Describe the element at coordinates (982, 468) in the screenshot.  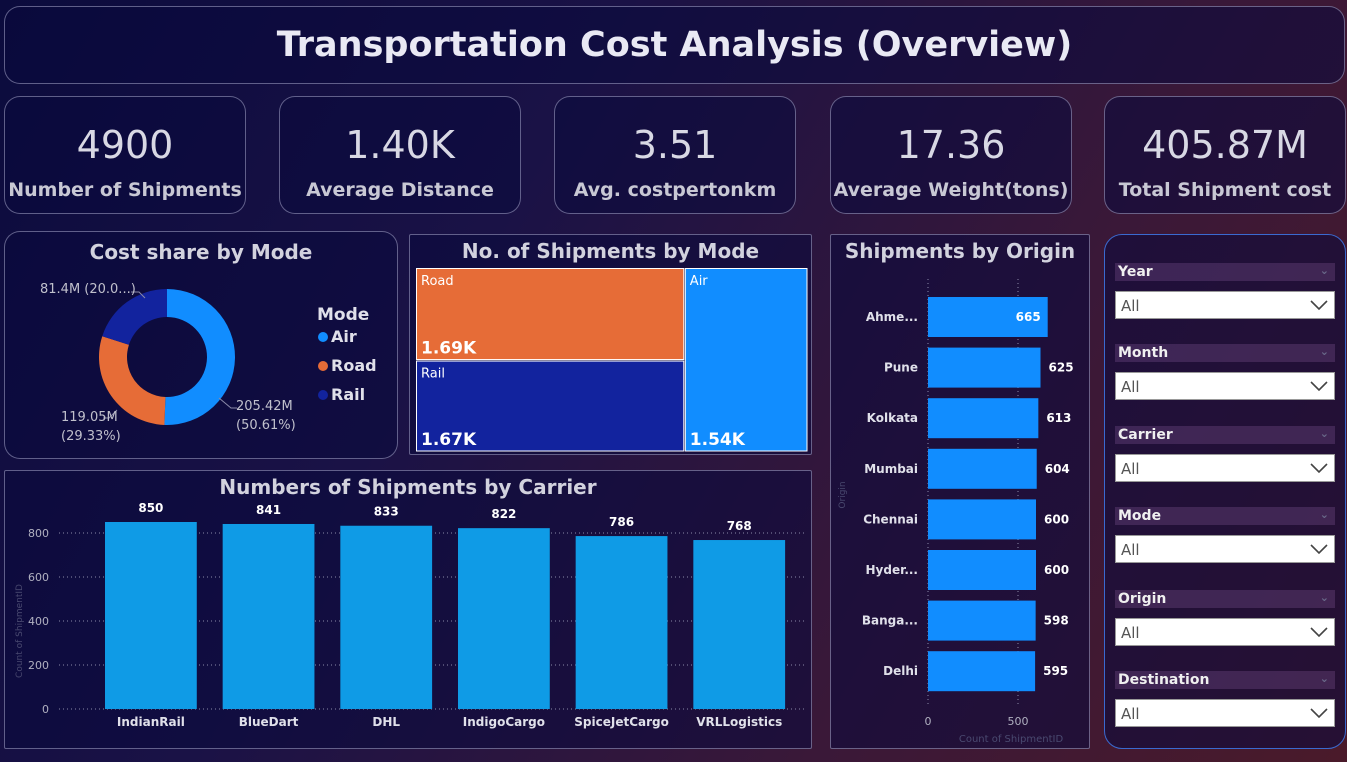
I see `bar-mumbai` at that location.